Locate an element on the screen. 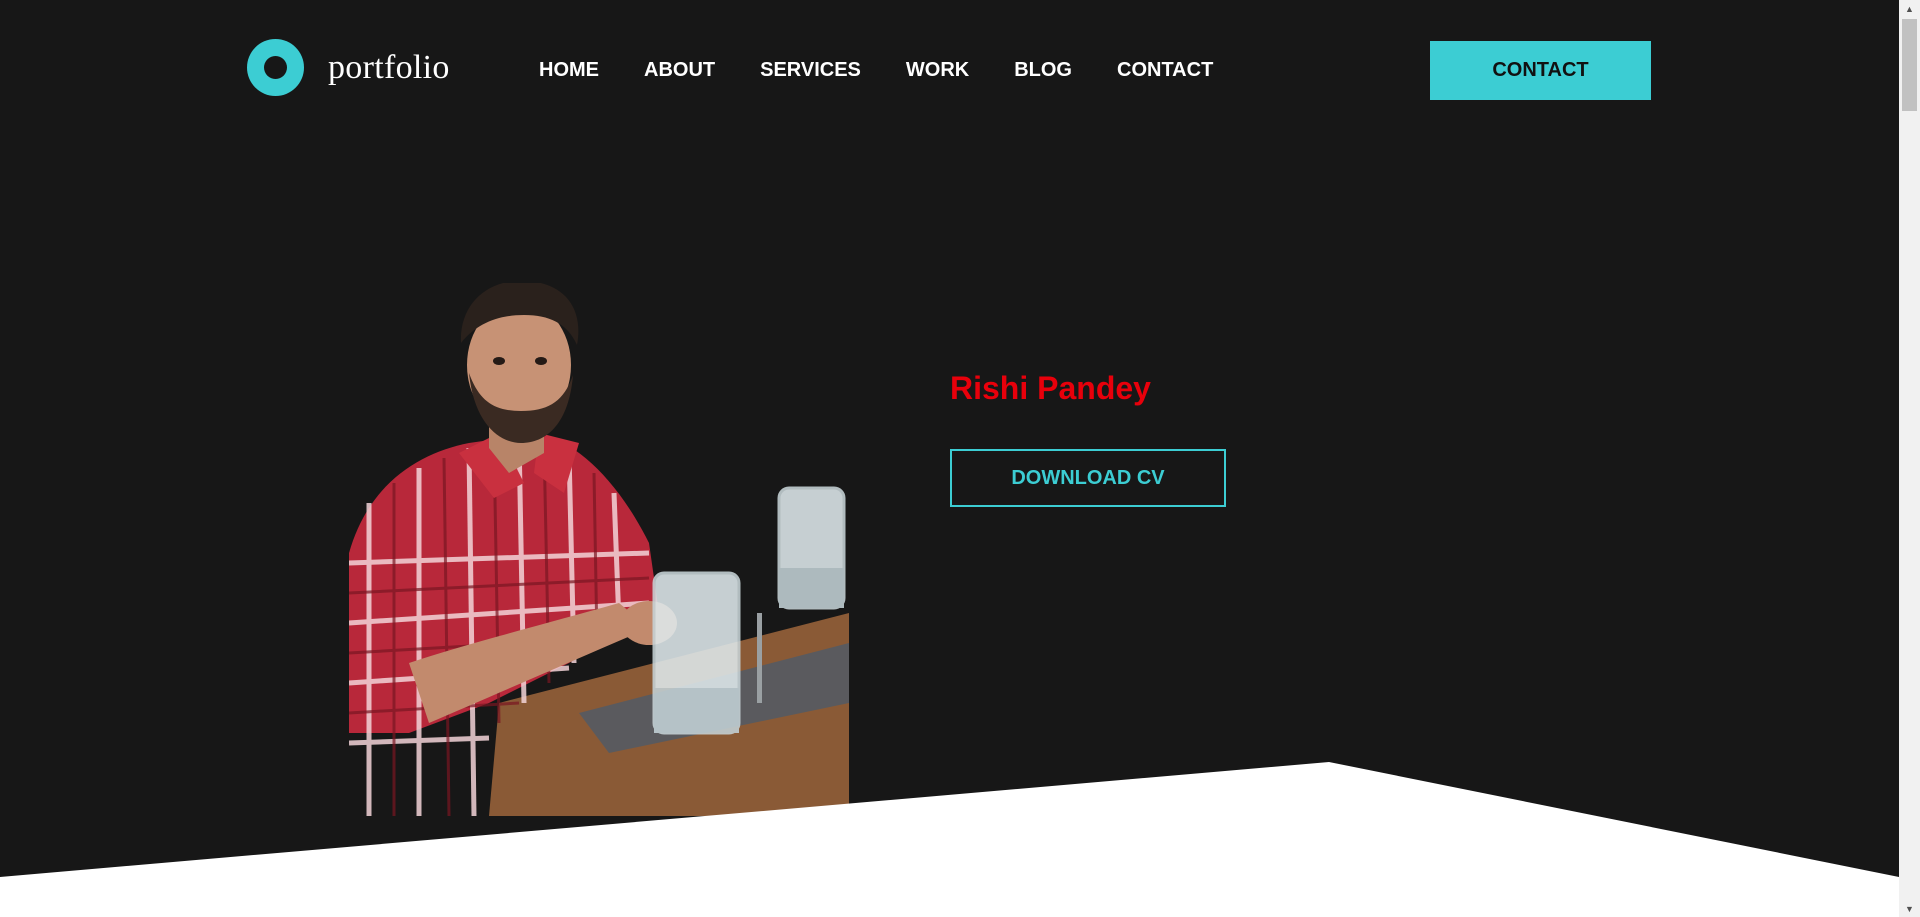 The image size is (1920, 917). nav-item-home: HOME is located at coordinates (569, 70).